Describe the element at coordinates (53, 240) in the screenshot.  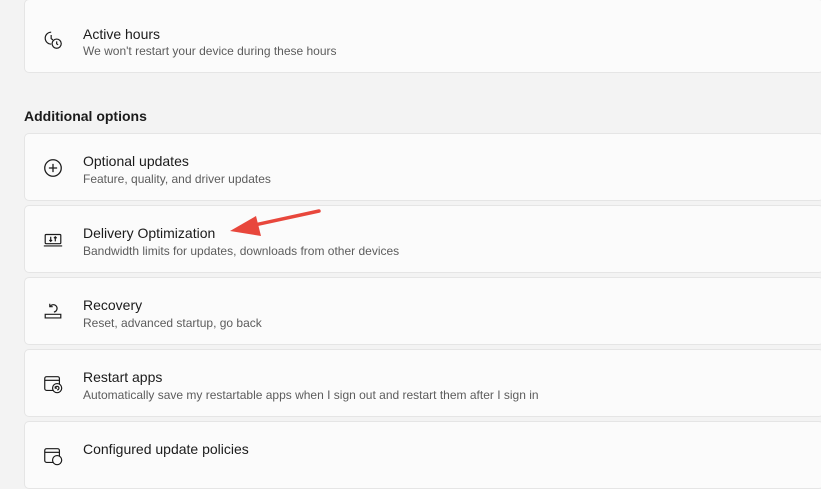
I see `delivery-optimization-icon` at that location.